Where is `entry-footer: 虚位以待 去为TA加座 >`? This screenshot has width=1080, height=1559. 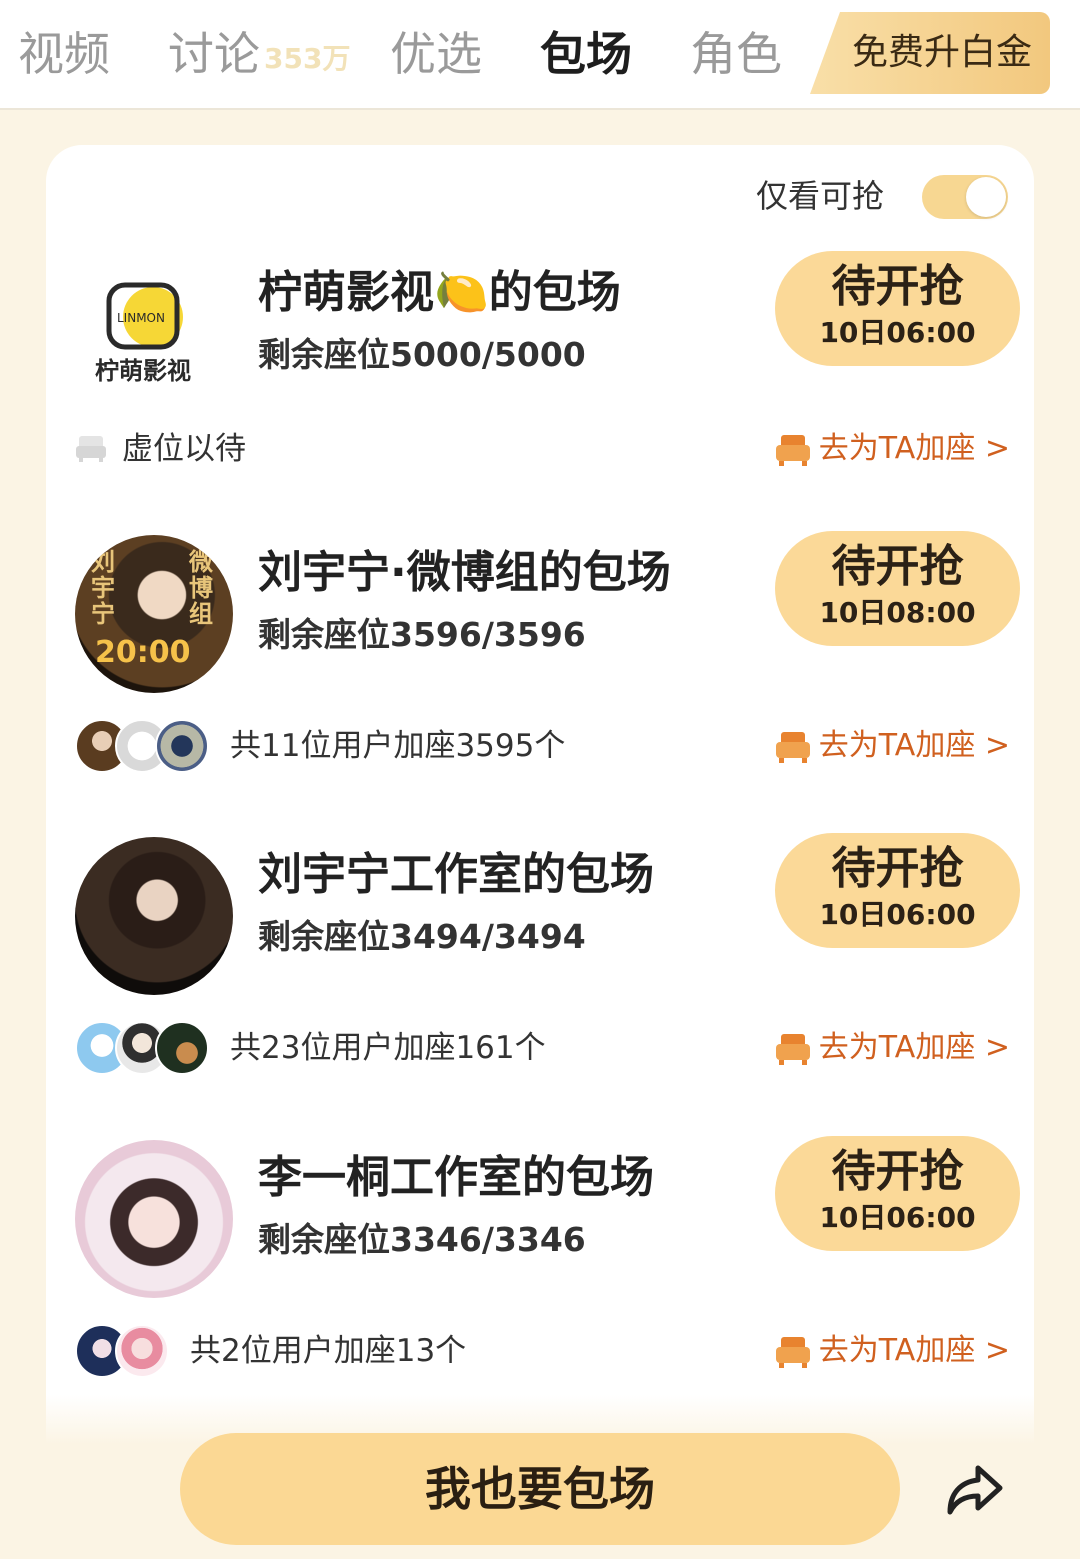 entry-footer: 虚位以待 去为TA加座 > is located at coordinates (542, 449).